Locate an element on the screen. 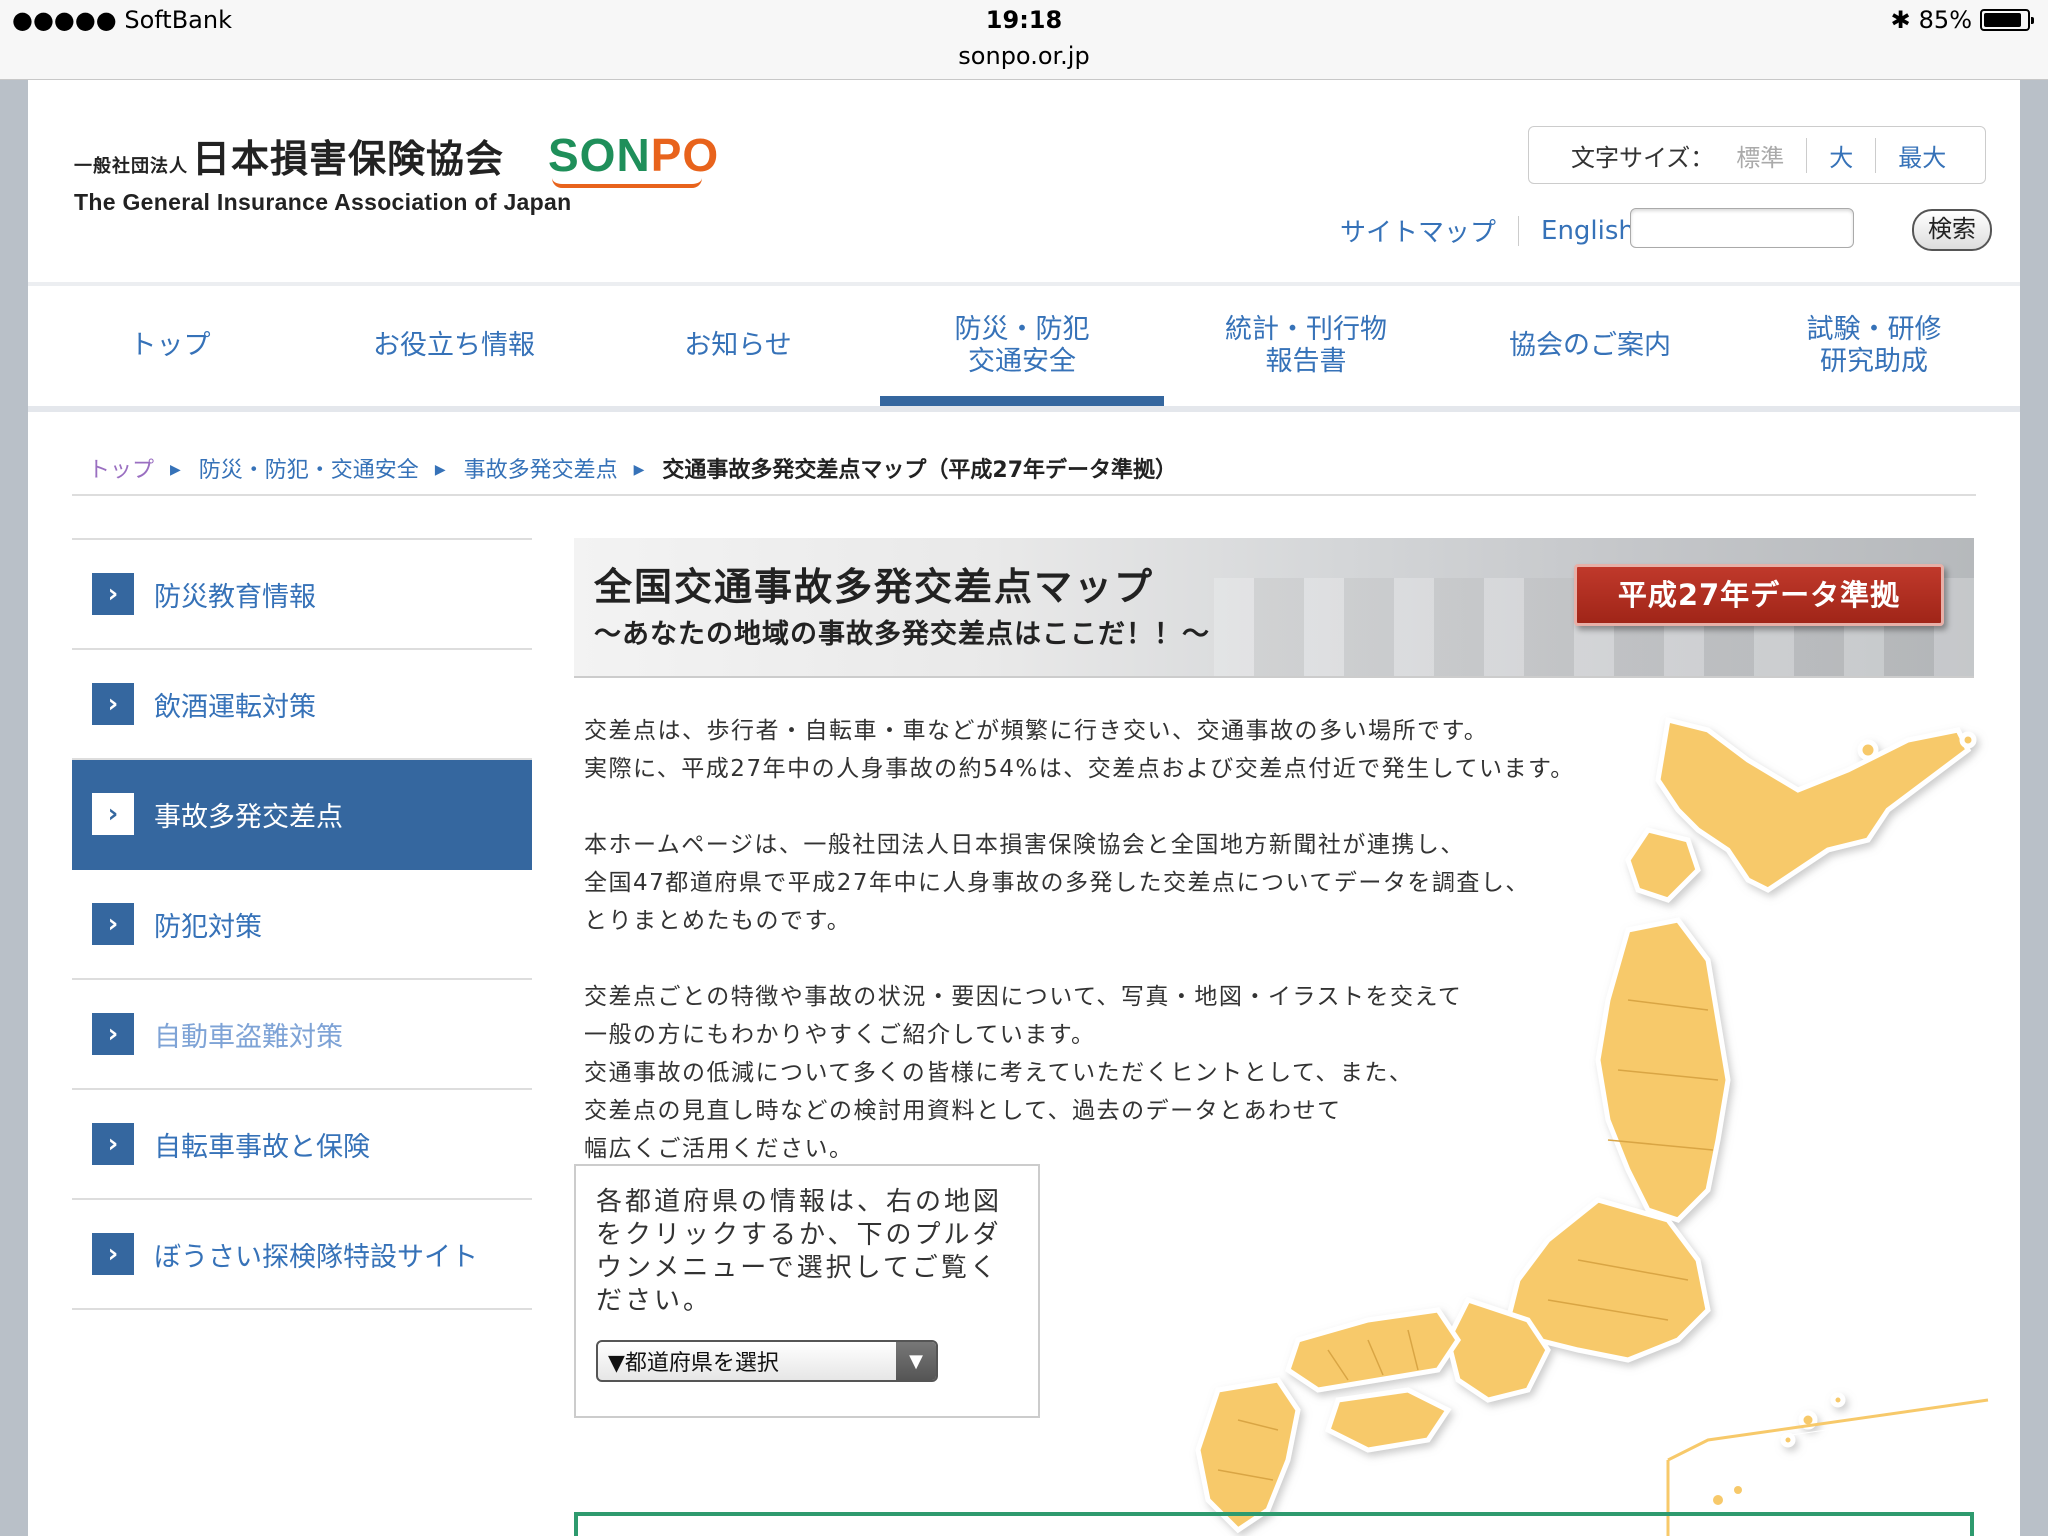  global-nav-item-3: 防災・防犯 交通安全 is located at coordinates (1022, 346).